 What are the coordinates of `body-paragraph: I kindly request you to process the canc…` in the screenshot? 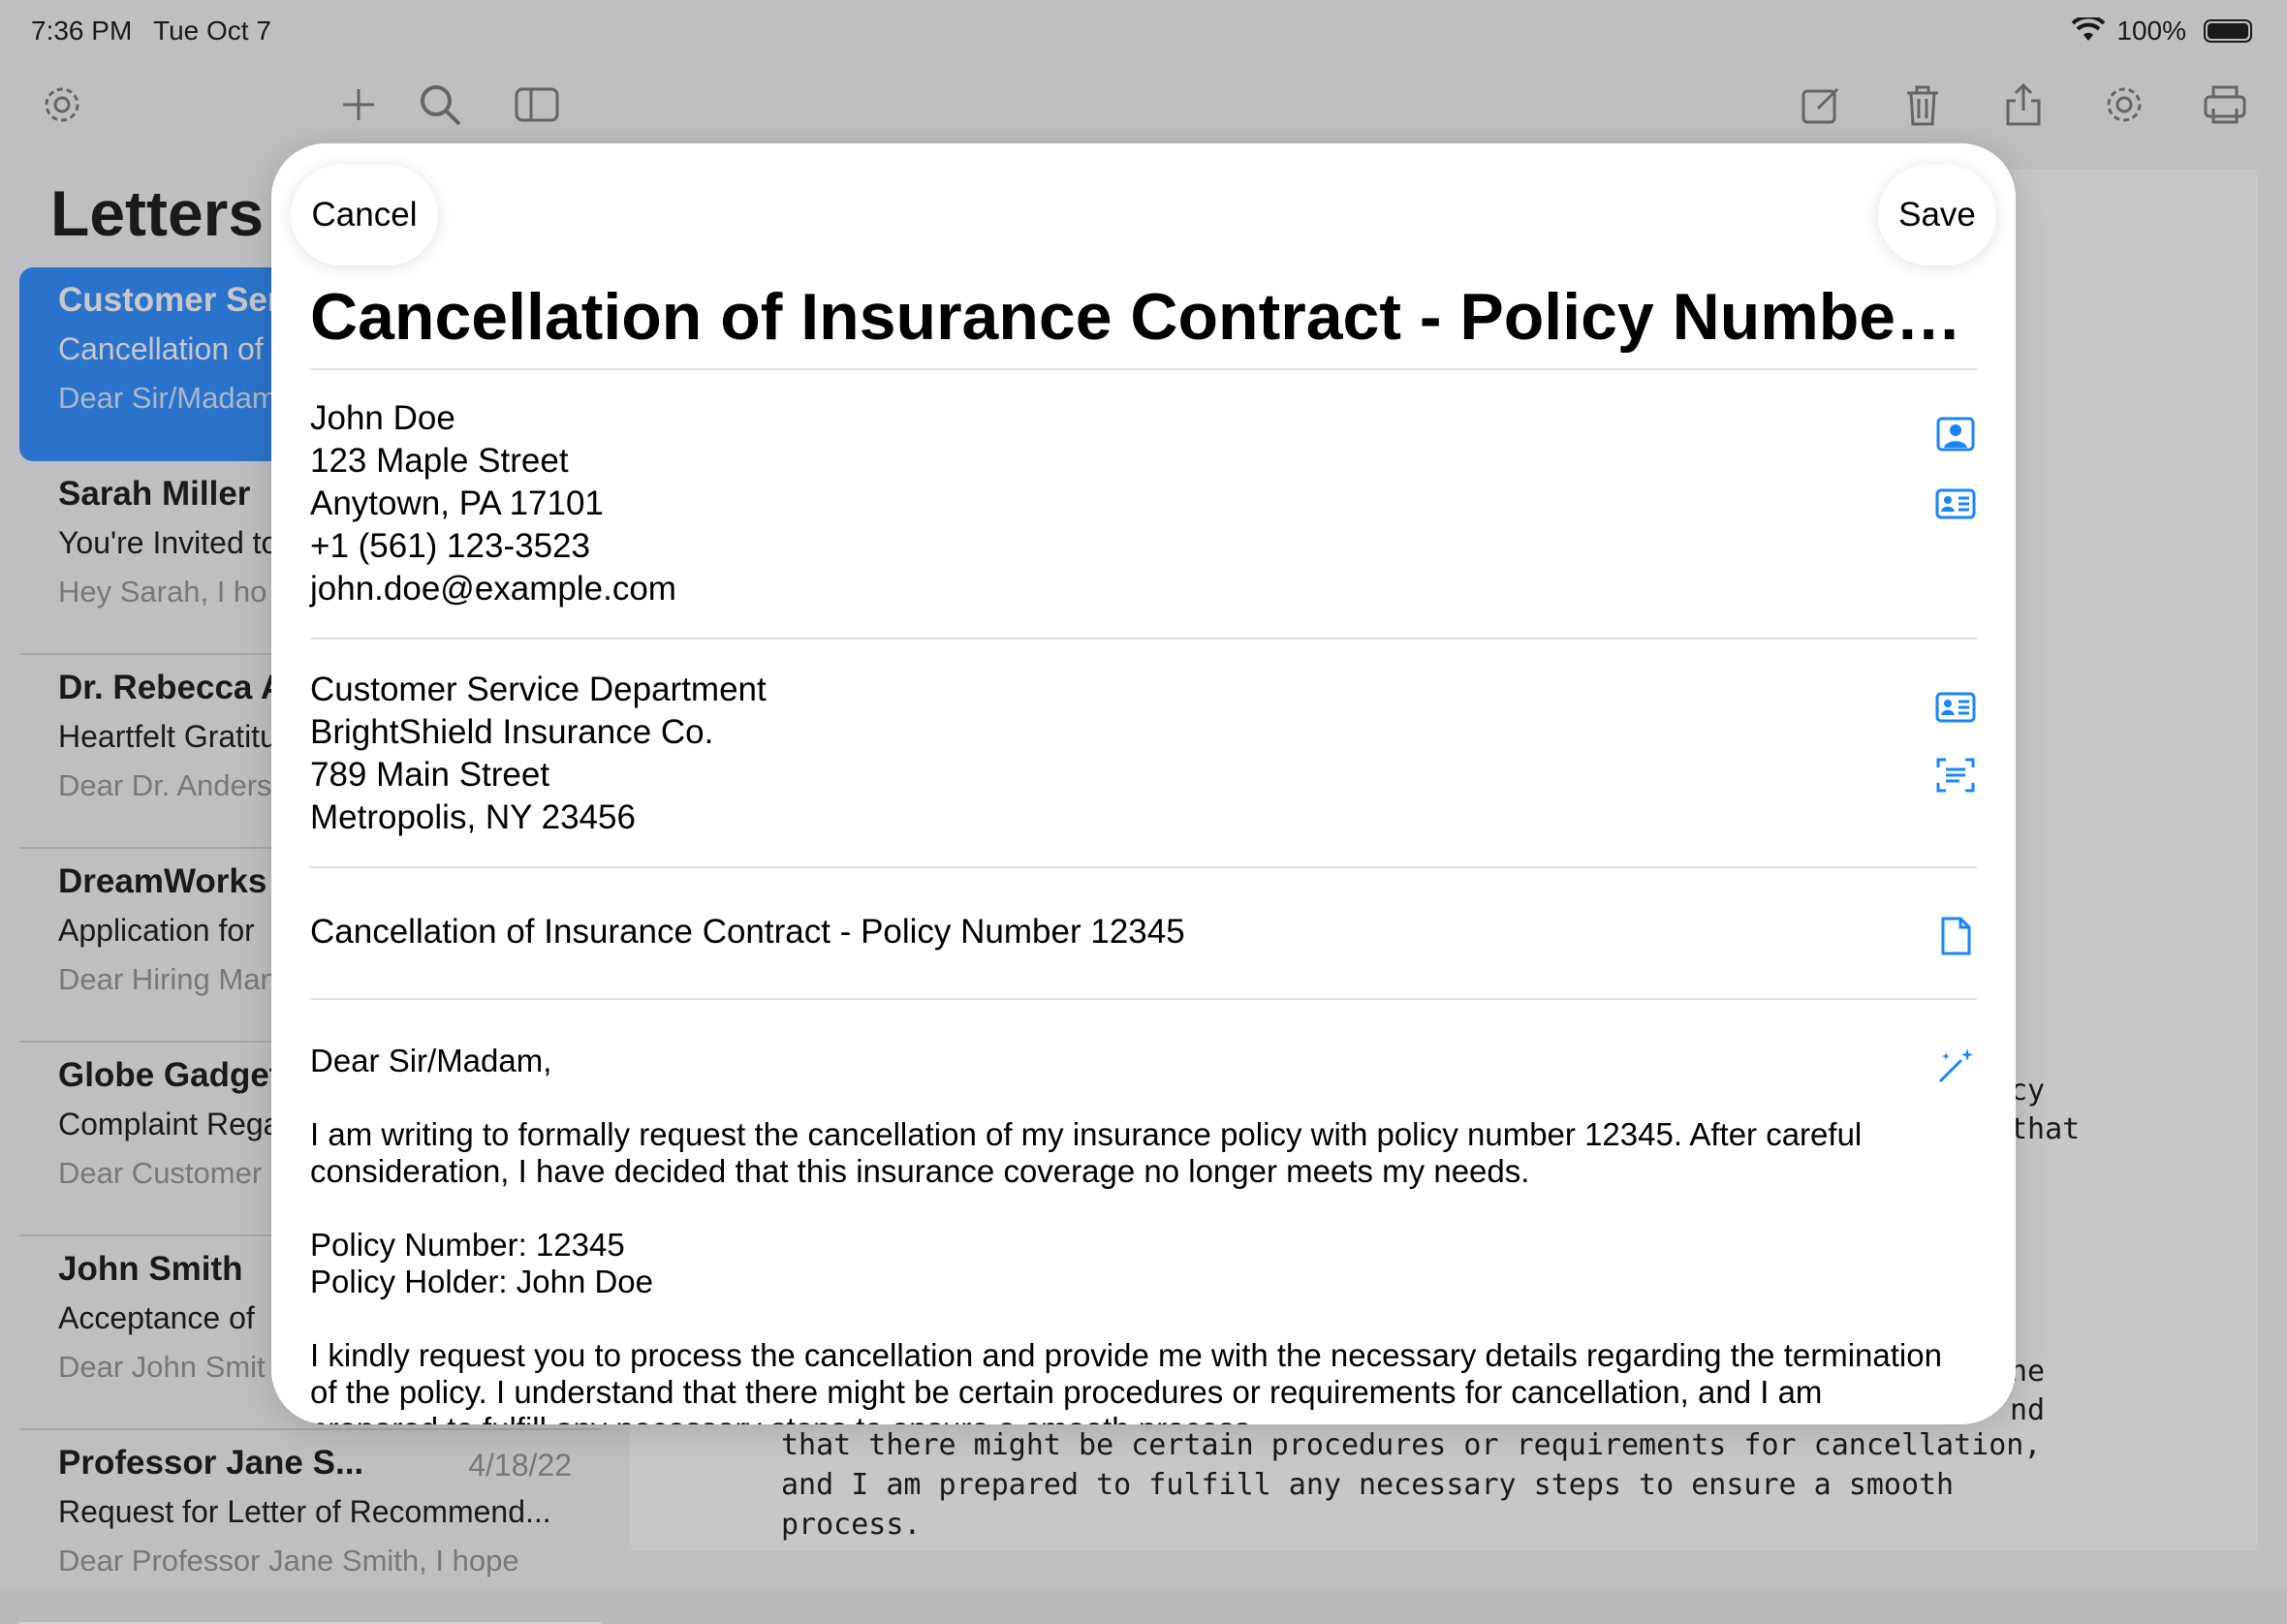 It's located at (1126, 1380).